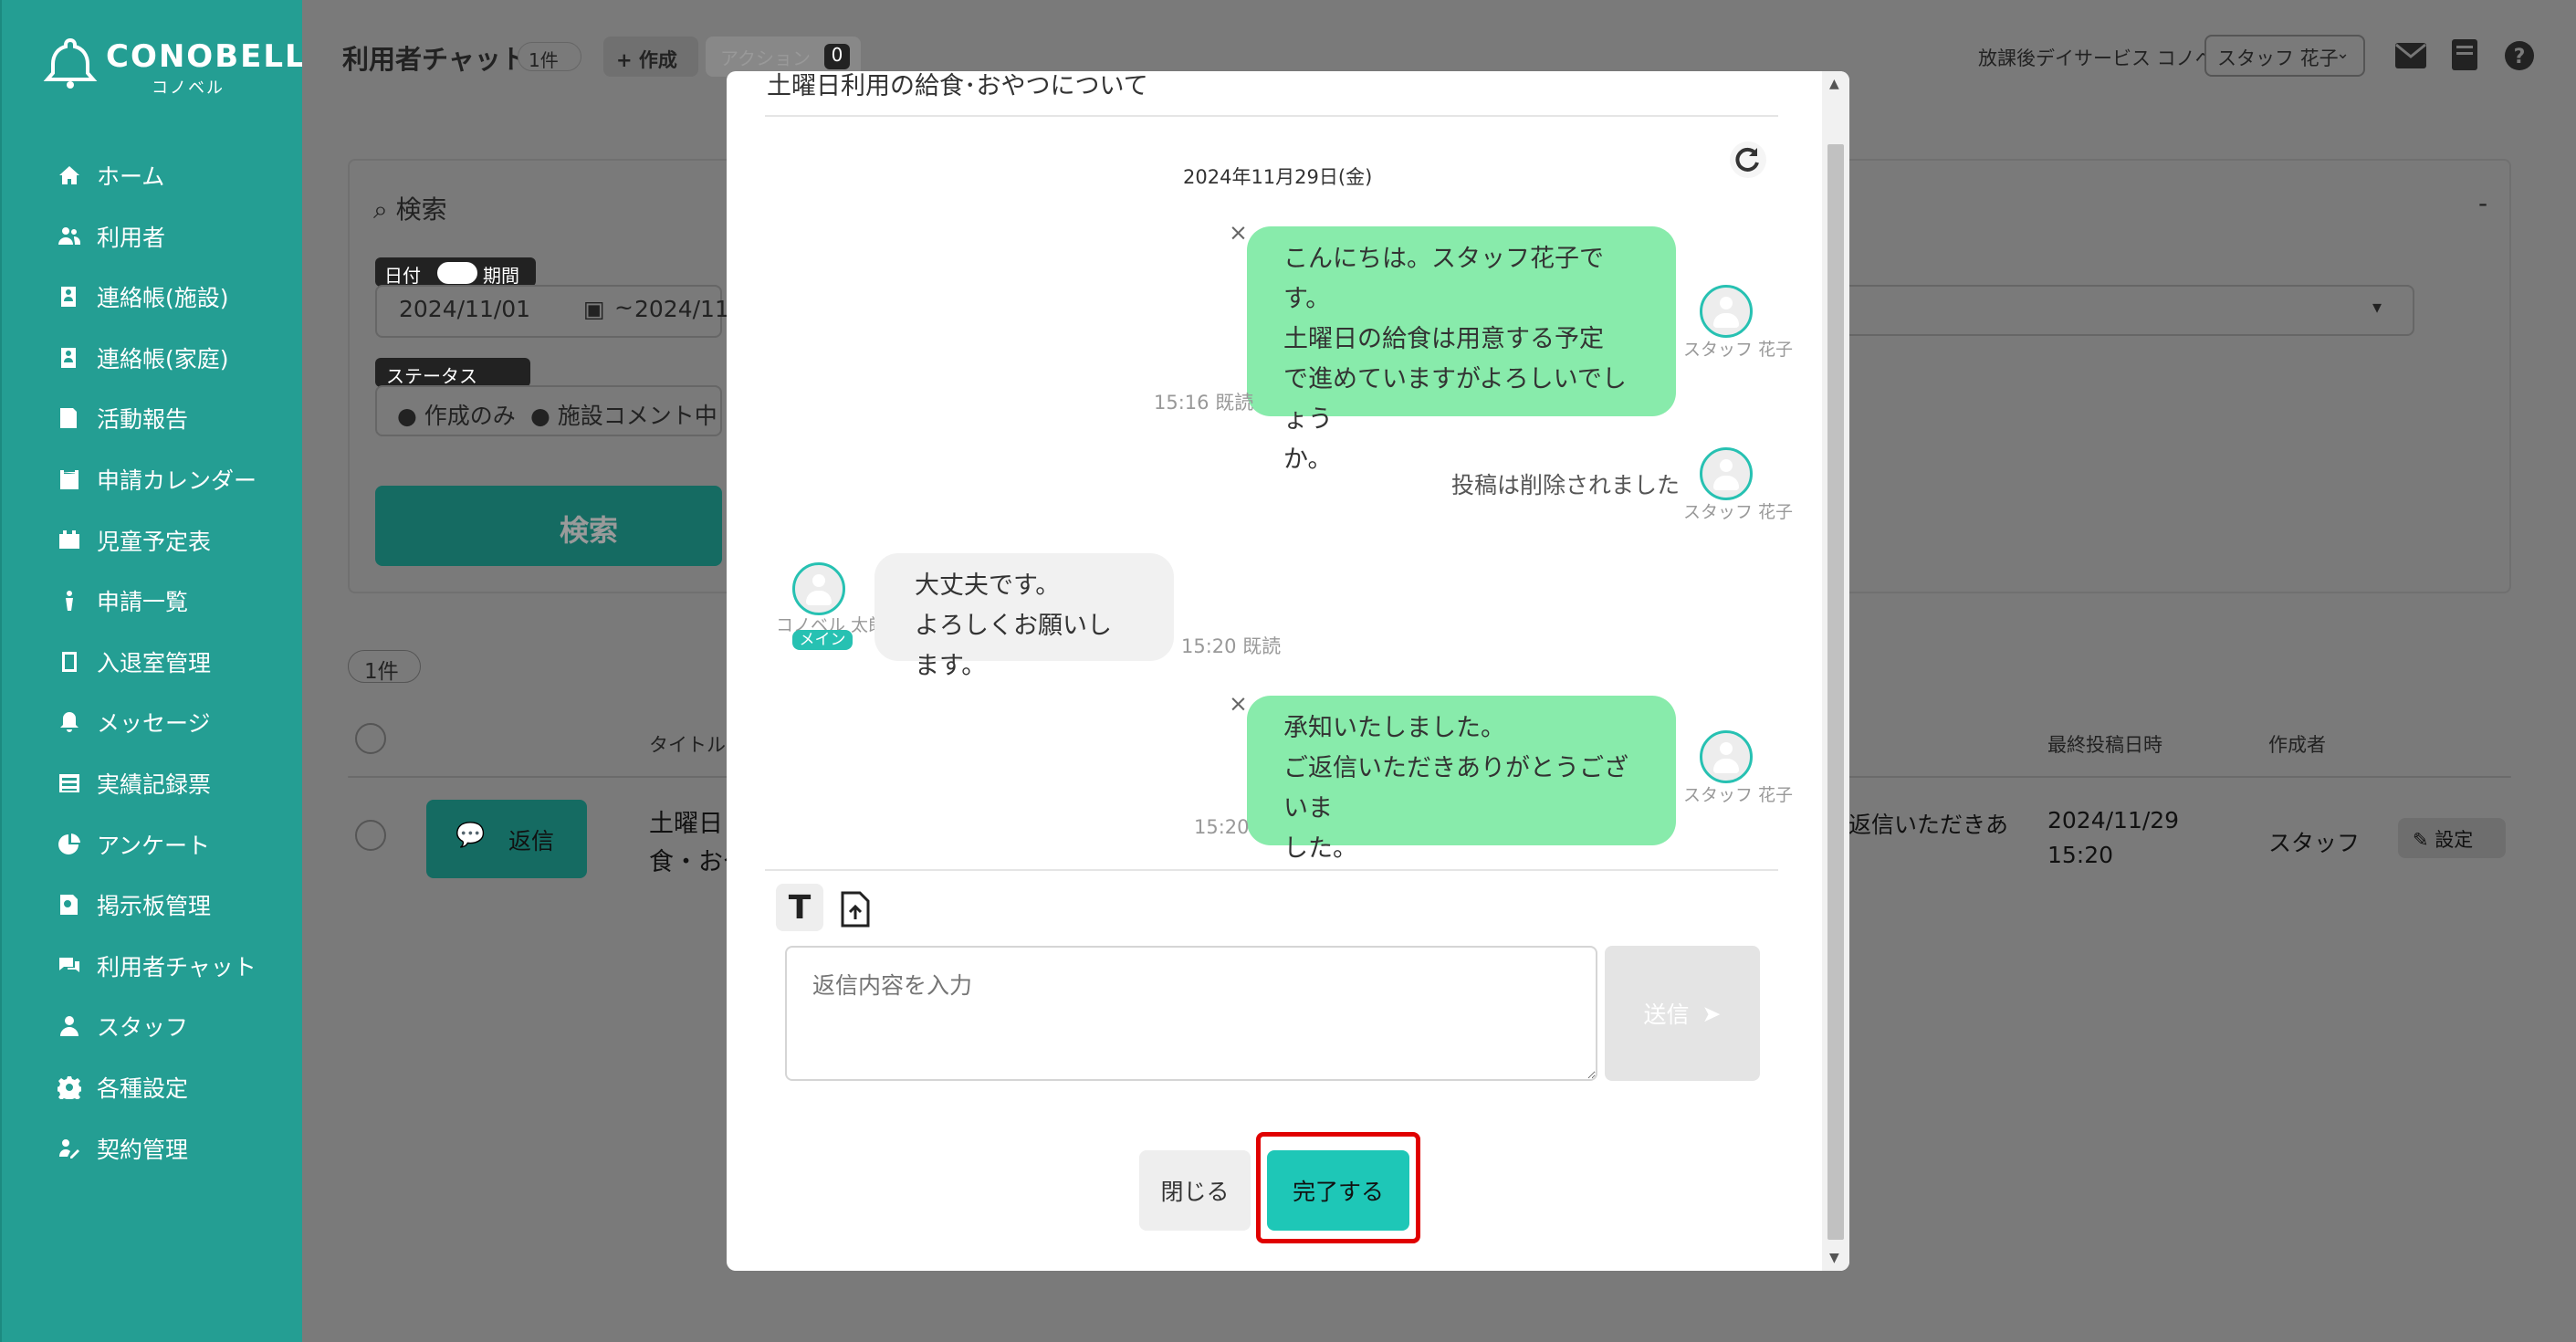  Describe the element at coordinates (506, 839) in the screenshot. I see `reply-button` at that location.